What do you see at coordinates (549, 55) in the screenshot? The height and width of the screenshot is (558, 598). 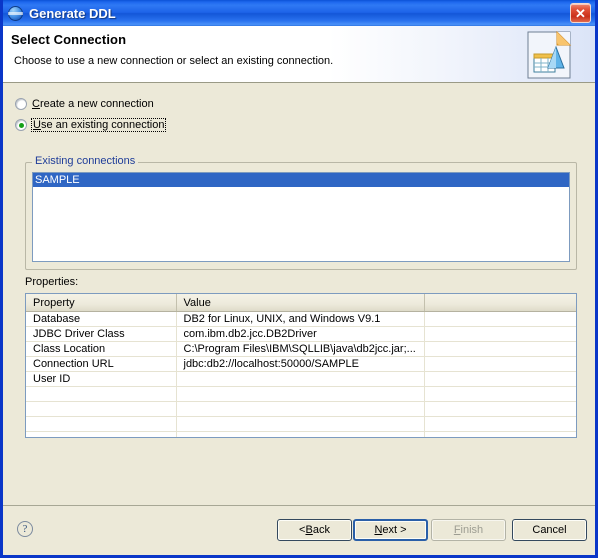 I see `ddl-document-icon` at bounding box center [549, 55].